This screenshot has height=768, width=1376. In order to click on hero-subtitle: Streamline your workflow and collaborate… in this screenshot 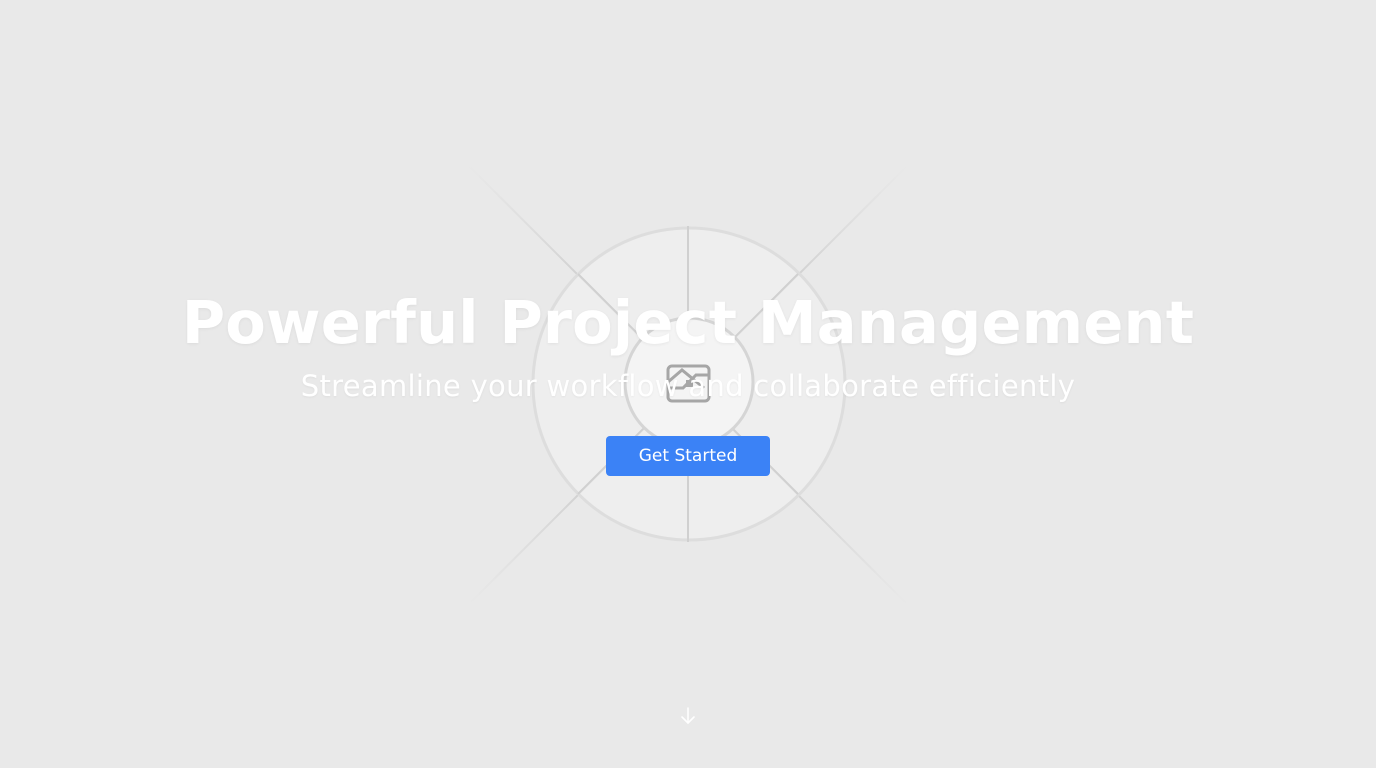, I will do `click(688, 386)`.